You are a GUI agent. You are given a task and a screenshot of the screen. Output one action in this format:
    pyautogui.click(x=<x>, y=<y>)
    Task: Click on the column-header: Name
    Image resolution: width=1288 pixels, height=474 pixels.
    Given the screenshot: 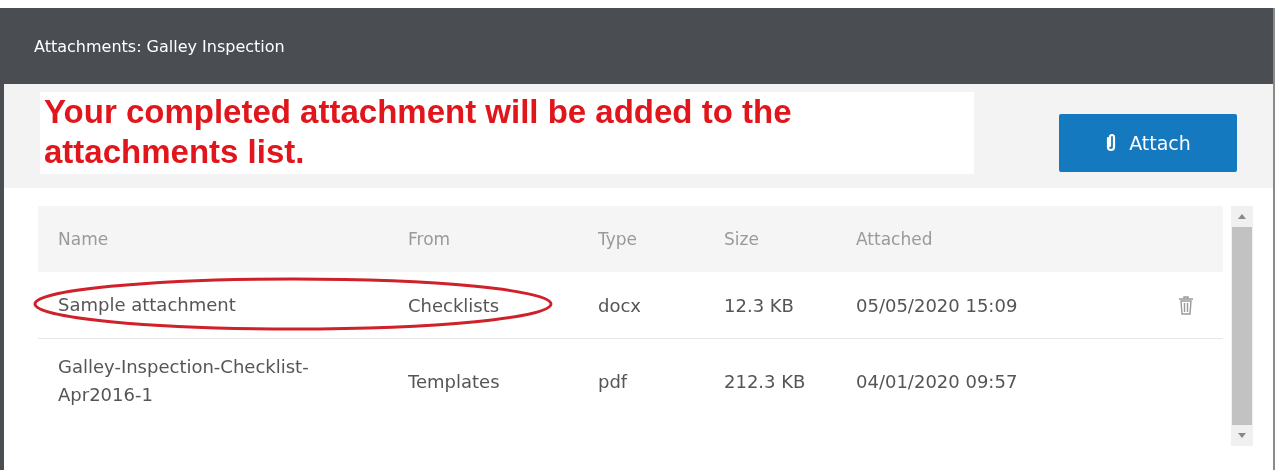 What is the action you would take?
    pyautogui.click(x=83, y=239)
    